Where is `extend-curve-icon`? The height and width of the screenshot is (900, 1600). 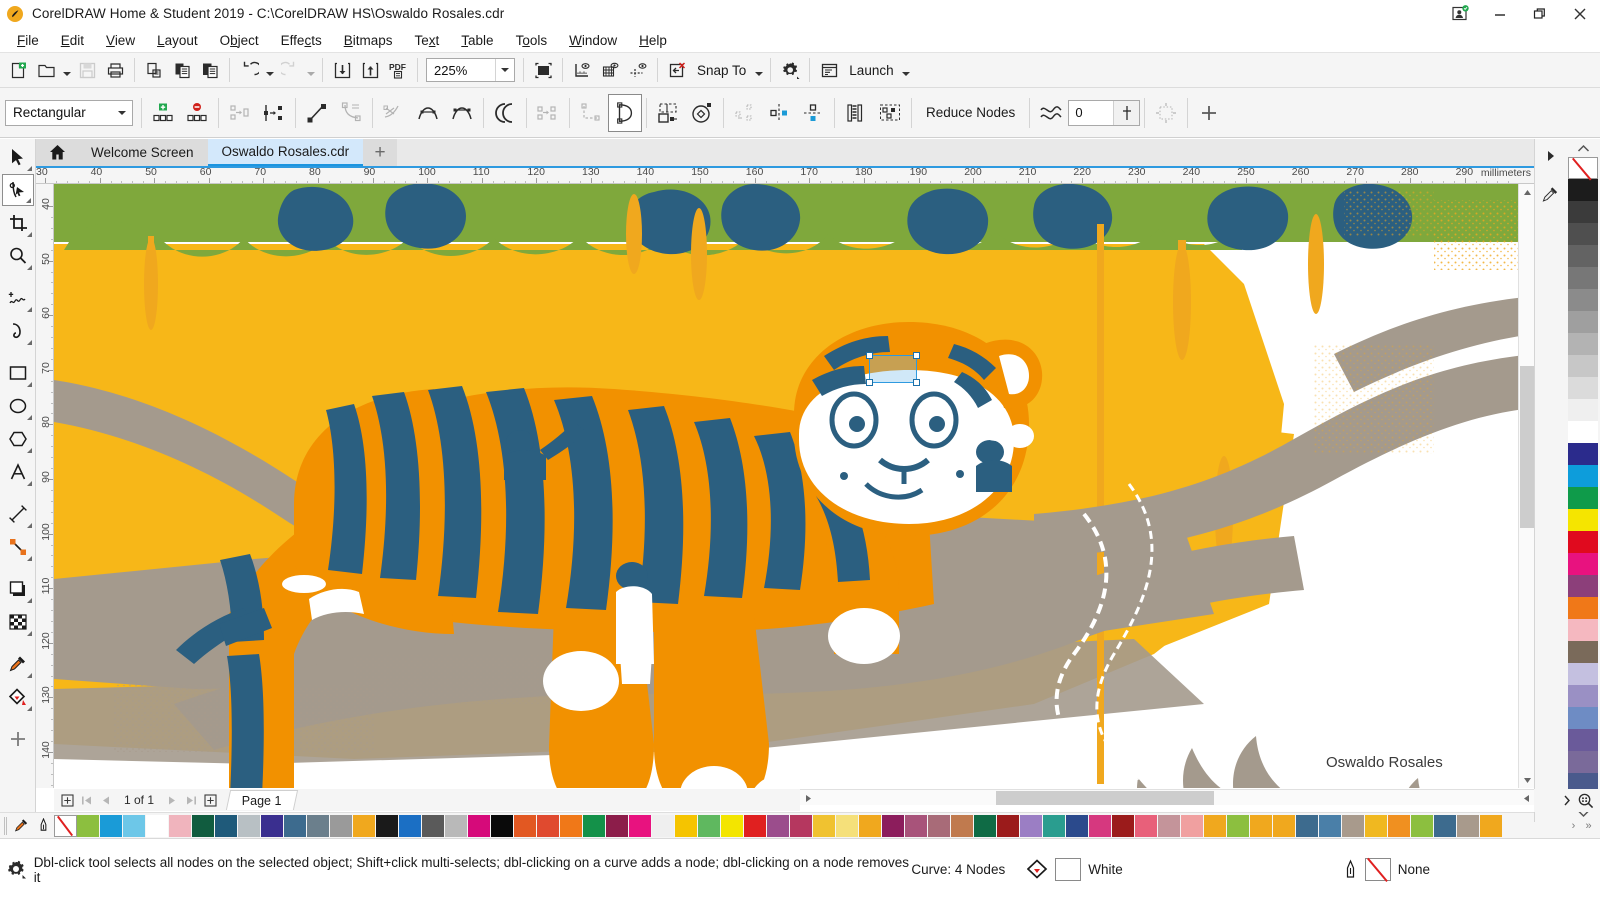
extend-curve-icon is located at coordinates (548, 113).